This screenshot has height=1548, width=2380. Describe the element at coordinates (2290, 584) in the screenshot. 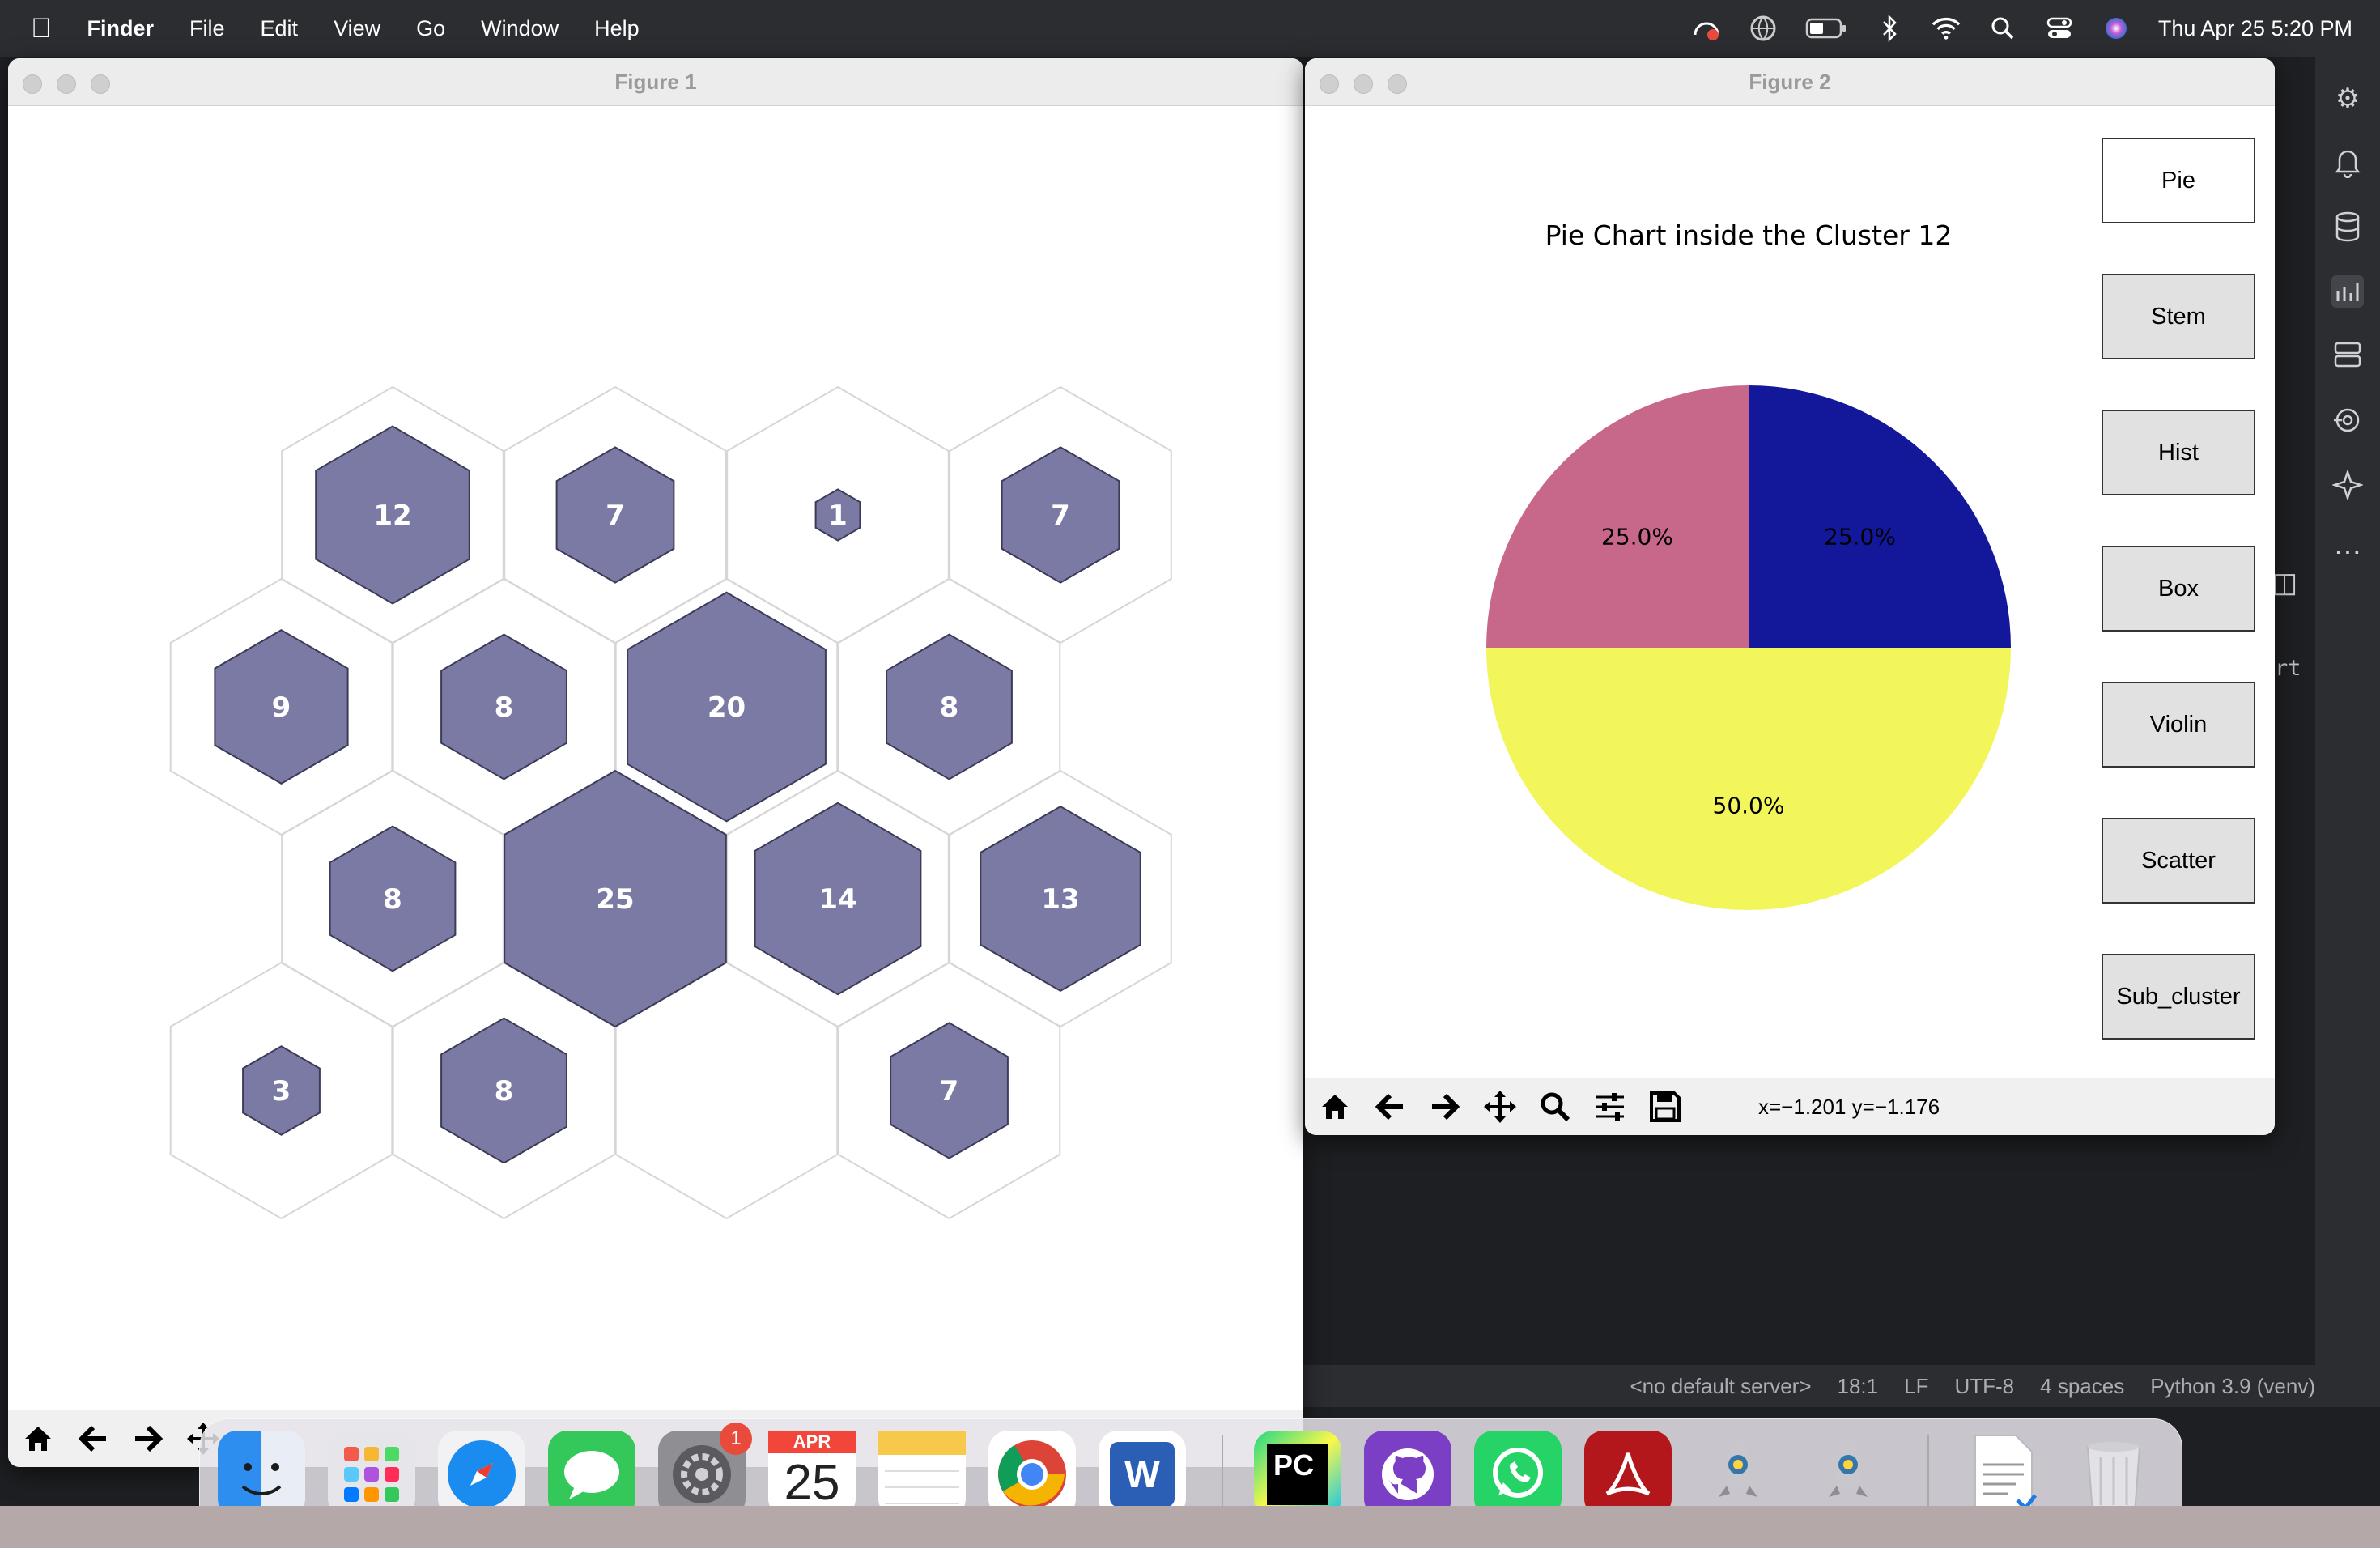

I see `layout-panel-icon: ◫` at that location.